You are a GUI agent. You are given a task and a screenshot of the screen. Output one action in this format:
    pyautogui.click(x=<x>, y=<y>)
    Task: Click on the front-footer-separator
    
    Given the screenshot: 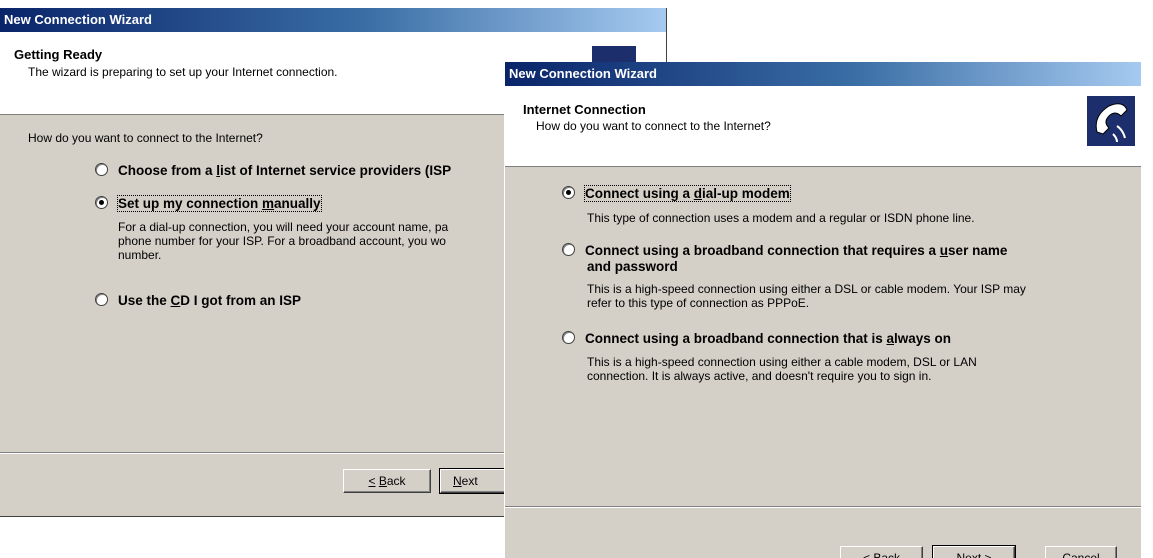 What is the action you would take?
    pyautogui.click(x=823, y=507)
    